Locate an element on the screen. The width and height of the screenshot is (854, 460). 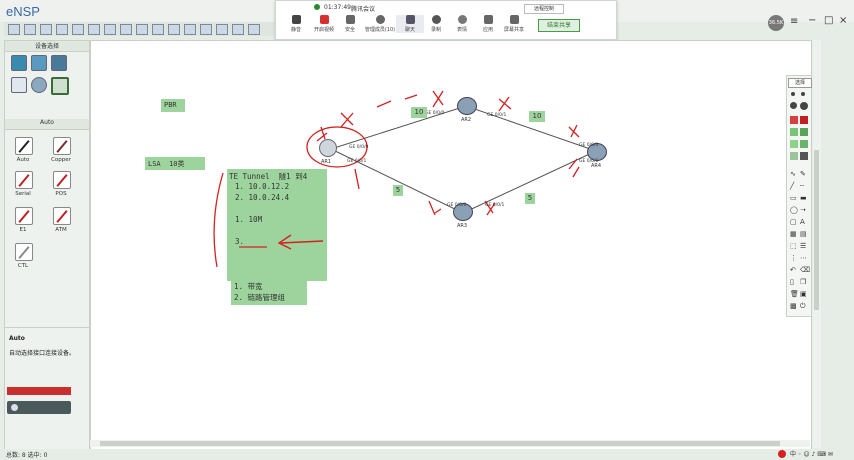
capture-icon is located at coordinates (238, 29).